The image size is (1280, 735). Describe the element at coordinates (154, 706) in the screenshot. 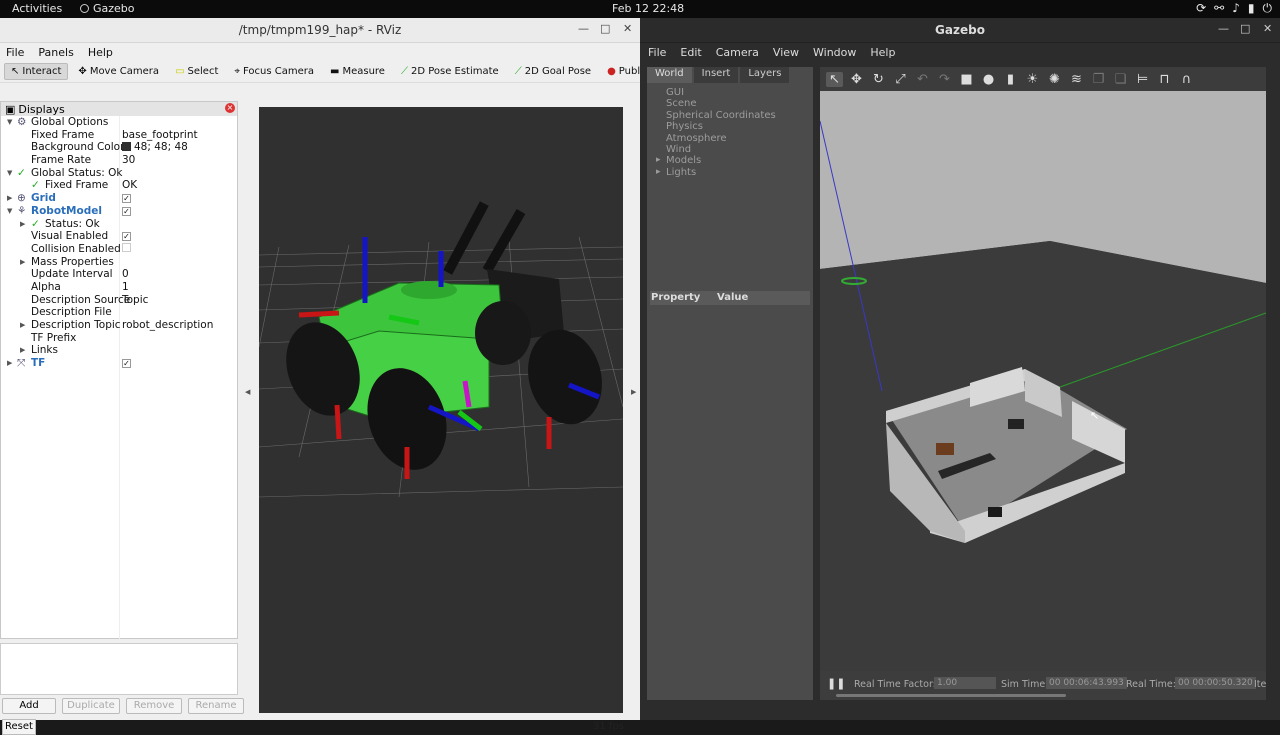

I see `remove-button: Remove` at that location.